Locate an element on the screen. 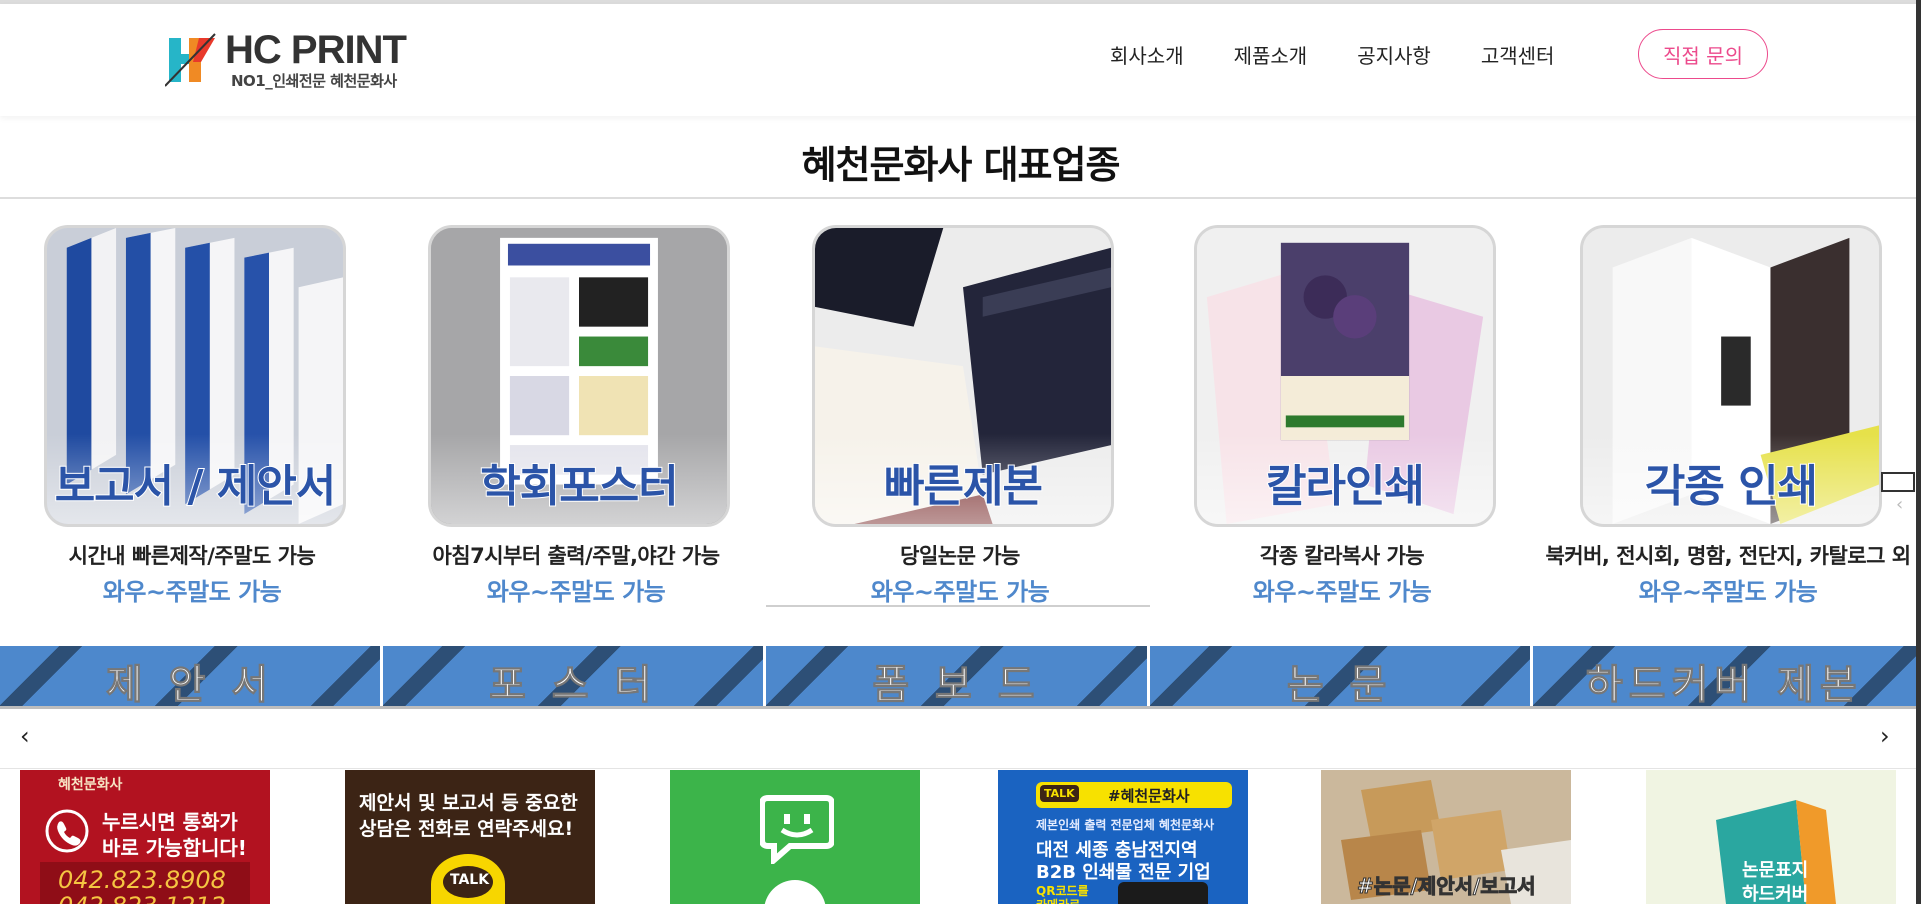  card-label: 칼라인쇄 is located at coordinates (1345, 486).